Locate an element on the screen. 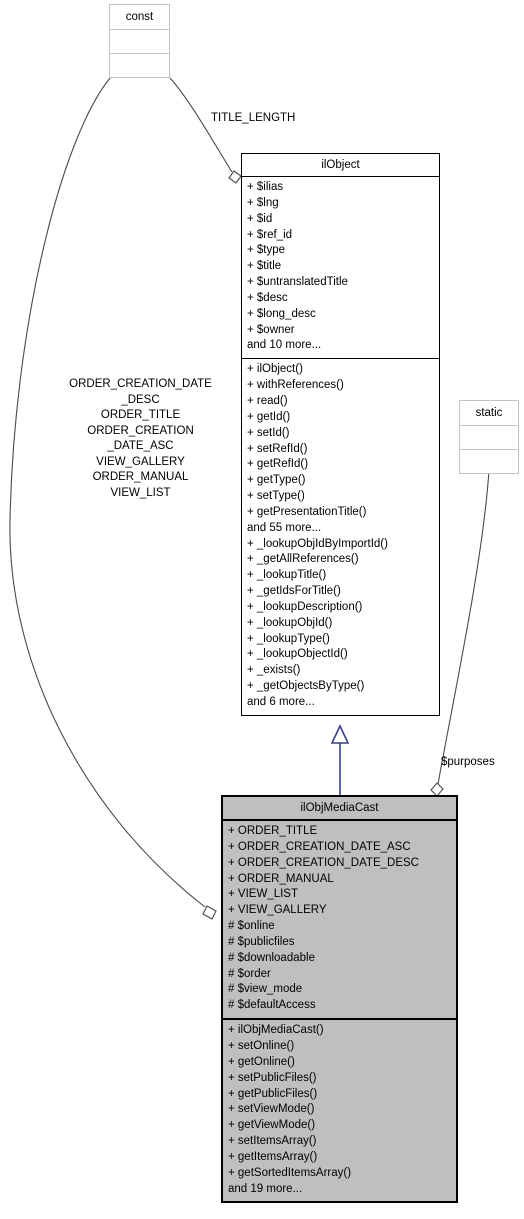  class-member-row: + getType() is located at coordinates (276, 480).